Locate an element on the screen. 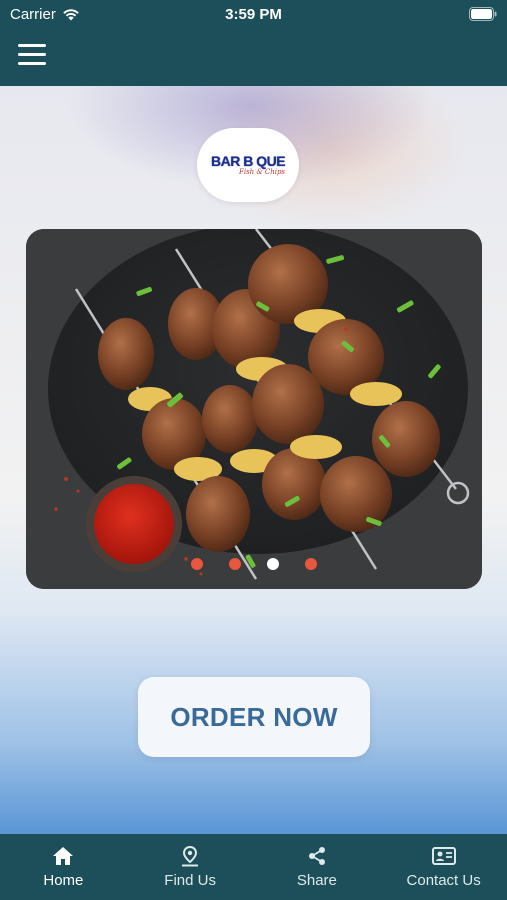 This screenshot has width=507, height=900. order-now-button: ORDER NOW is located at coordinates (254, 717).